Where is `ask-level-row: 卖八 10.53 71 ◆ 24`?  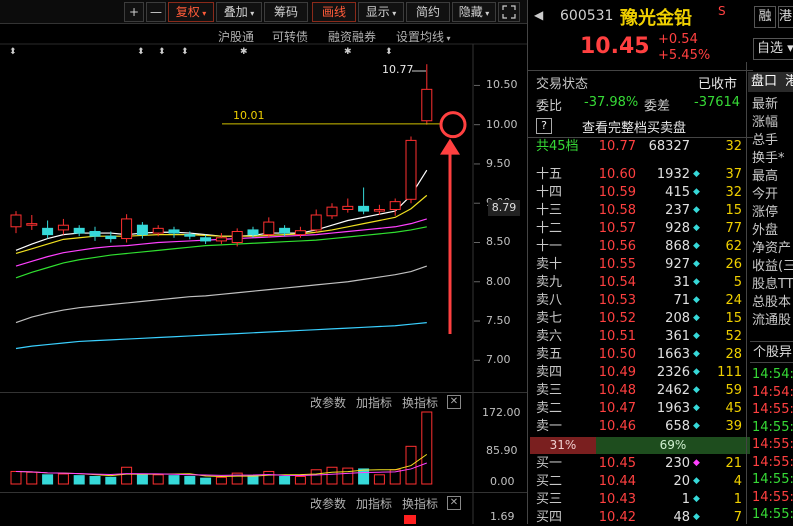 ask-level-row: 卖八 10.53 71 ◆ 24 is located at coordinates (635, 300).